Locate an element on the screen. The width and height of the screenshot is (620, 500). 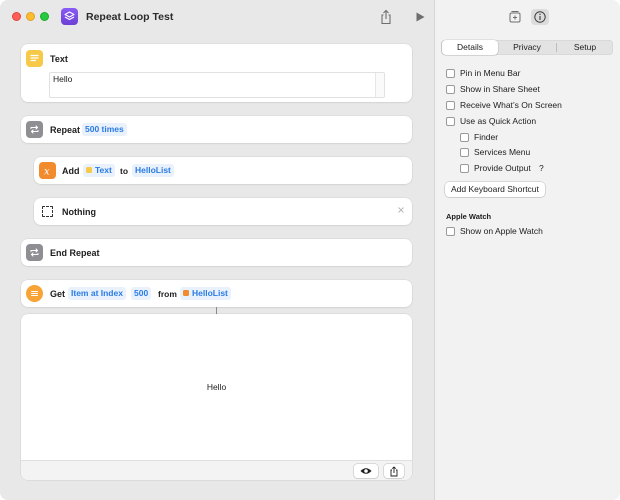
text-icon is located at coordinates (34, 58).